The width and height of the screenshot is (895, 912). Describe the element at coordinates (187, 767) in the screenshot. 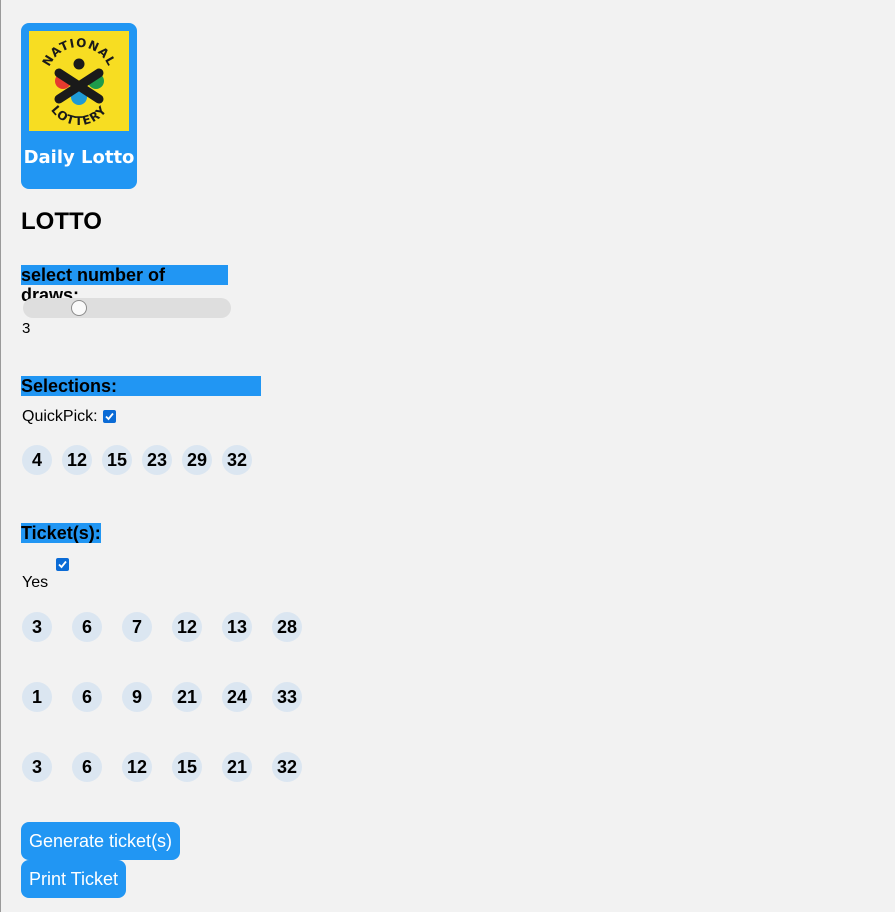

I see `ticket-ball: 15` at that location.